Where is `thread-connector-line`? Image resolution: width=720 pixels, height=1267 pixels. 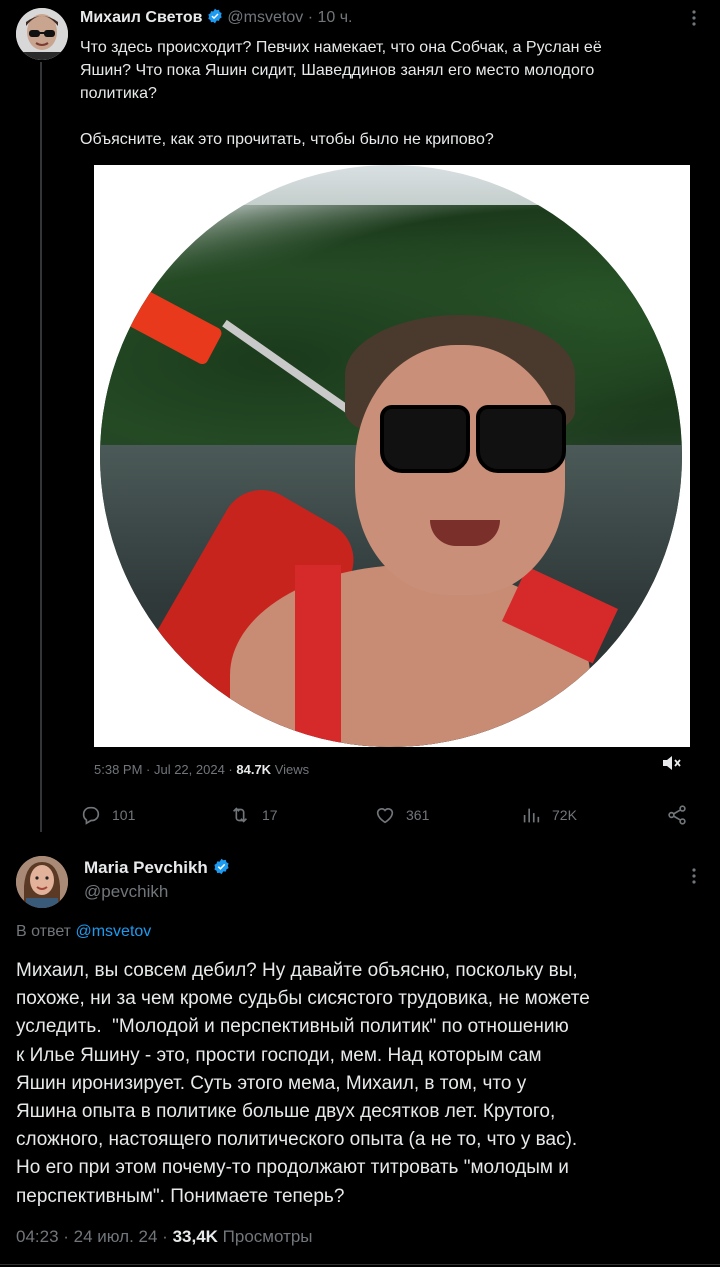 thread-connector-line is located at coordinates (41, 447).